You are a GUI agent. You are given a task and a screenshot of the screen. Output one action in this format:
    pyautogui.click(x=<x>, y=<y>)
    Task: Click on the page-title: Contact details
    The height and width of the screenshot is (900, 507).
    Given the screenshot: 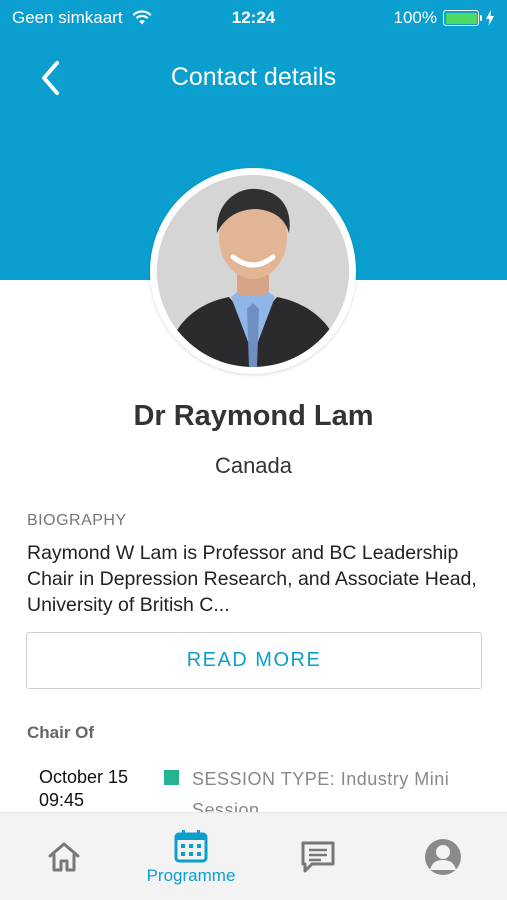 What is the action you would take?
    pyautogui.click(x=253, y=77)
    